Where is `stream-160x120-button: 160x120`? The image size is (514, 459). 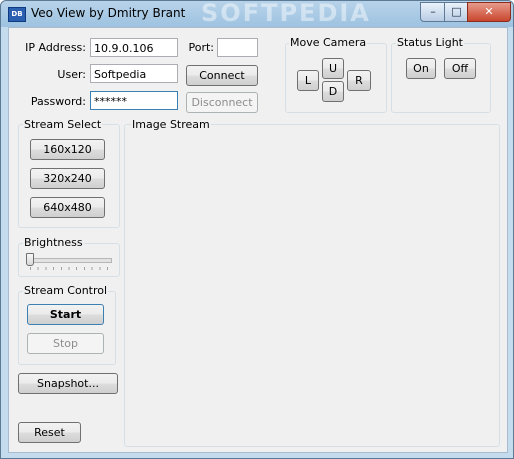 stream-160x120-button: 160x120 is located at coordinates (67, 149).